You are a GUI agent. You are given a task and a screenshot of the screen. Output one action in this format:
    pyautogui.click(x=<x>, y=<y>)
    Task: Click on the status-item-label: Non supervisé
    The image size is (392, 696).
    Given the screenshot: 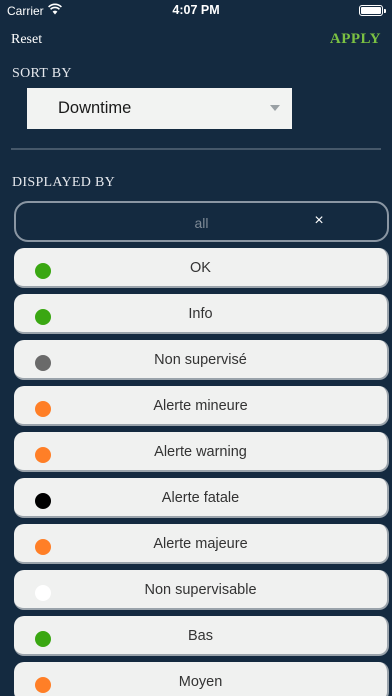 What is the action you would take?
    pyautogui.click(x=200, y=360)
    